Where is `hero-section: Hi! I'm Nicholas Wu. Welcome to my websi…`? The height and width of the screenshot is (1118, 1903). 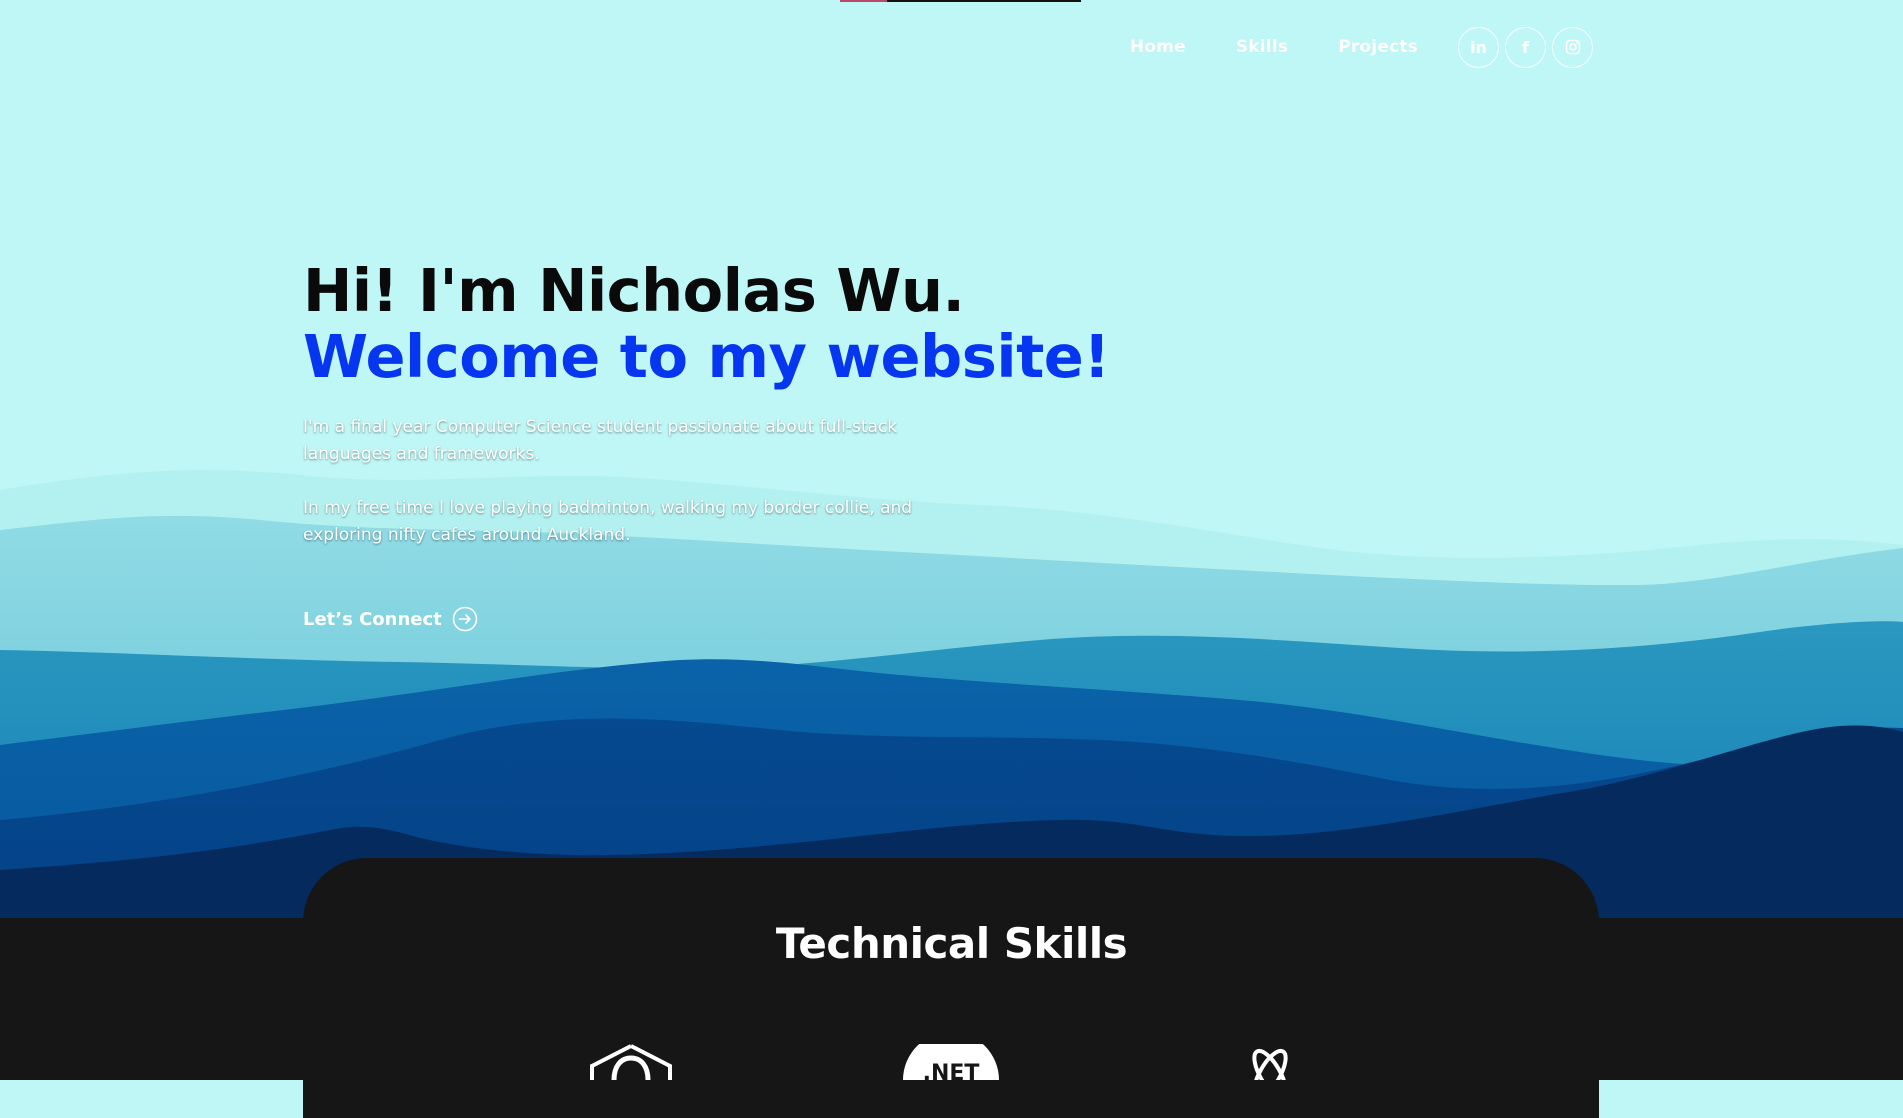
hero-section: Hi! I'm Nicholas Wu. Welcome to my websi… is located at coordinates (706, 402).